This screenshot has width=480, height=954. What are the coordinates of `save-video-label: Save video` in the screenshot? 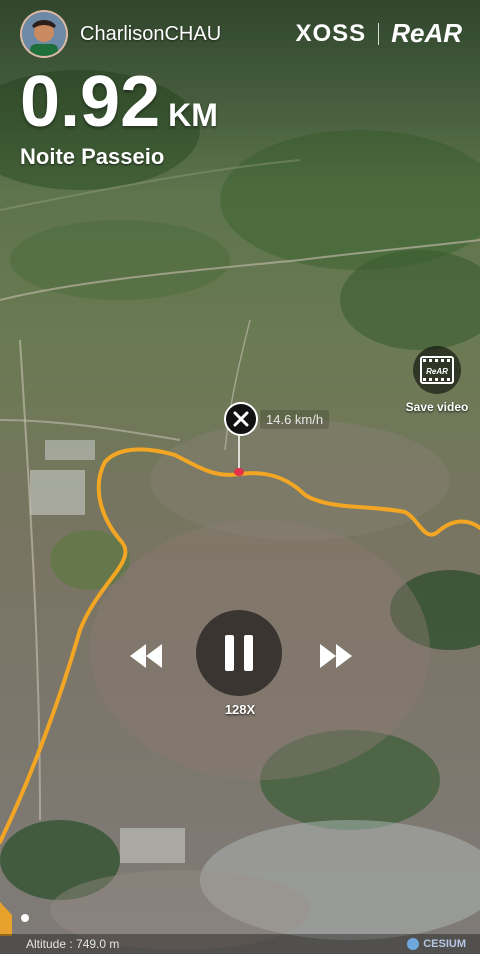 It's located at (437, 407).